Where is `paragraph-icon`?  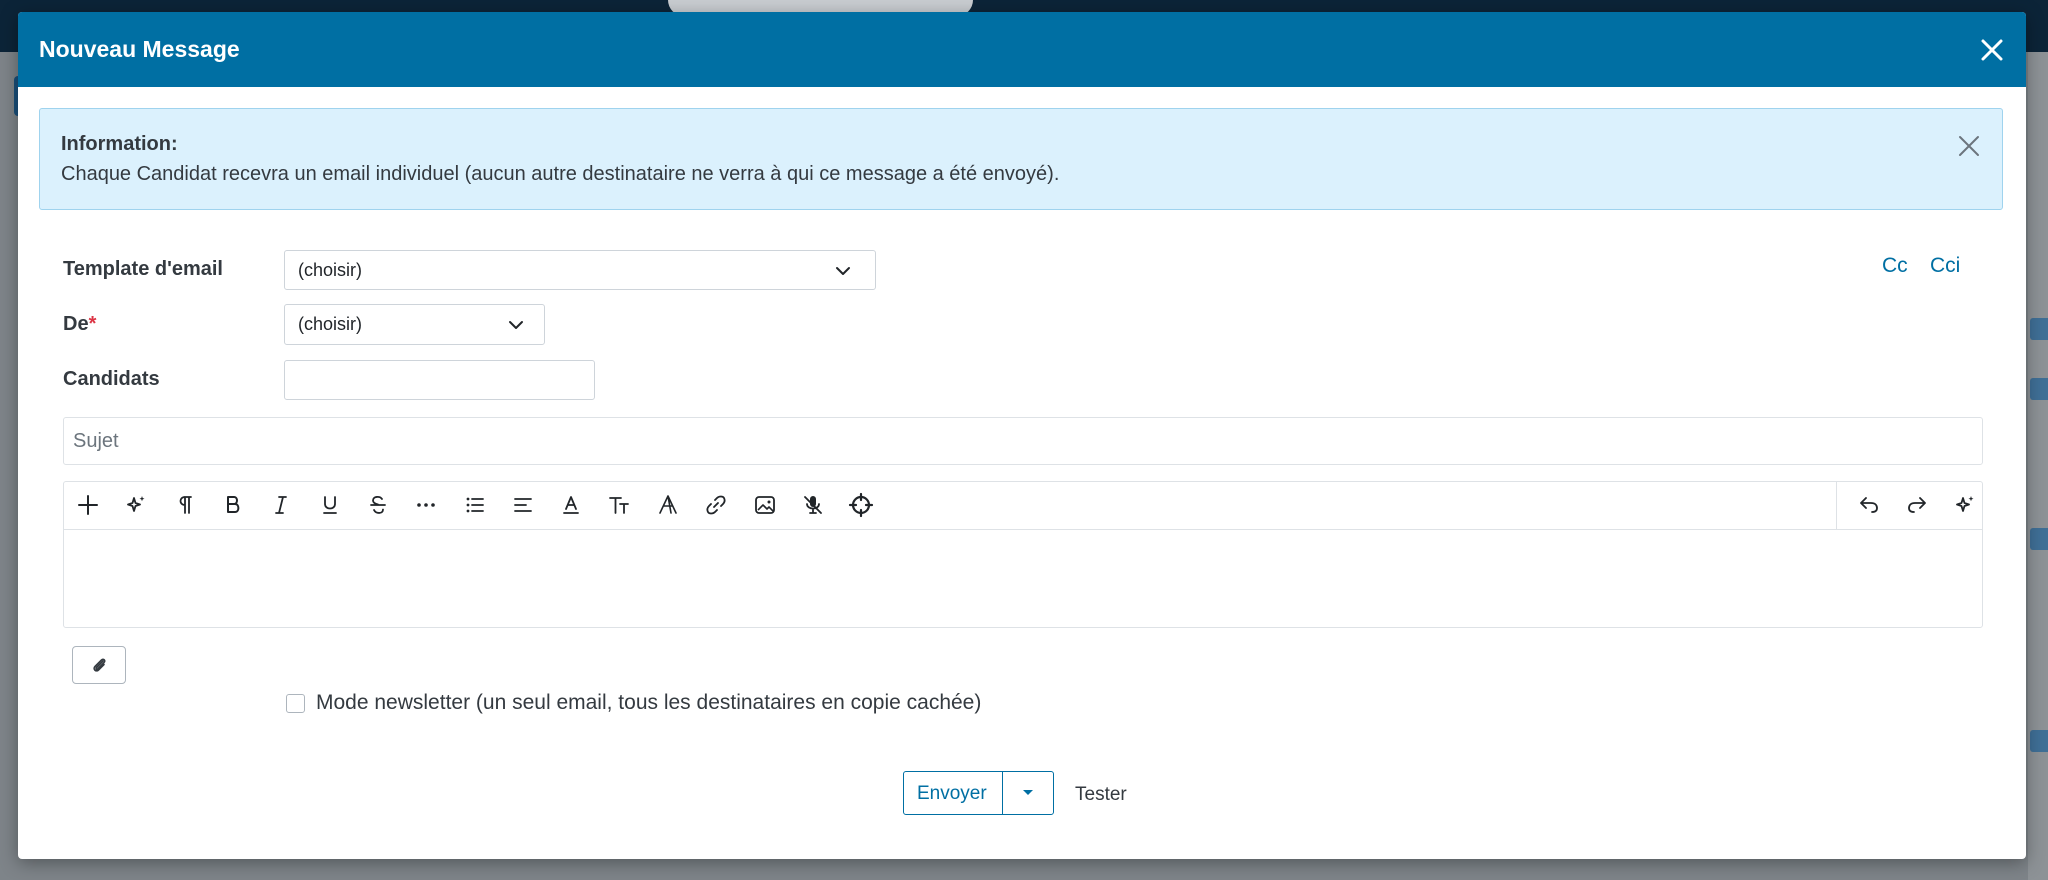
paragraph-icon is located at coordinates (185, 505).